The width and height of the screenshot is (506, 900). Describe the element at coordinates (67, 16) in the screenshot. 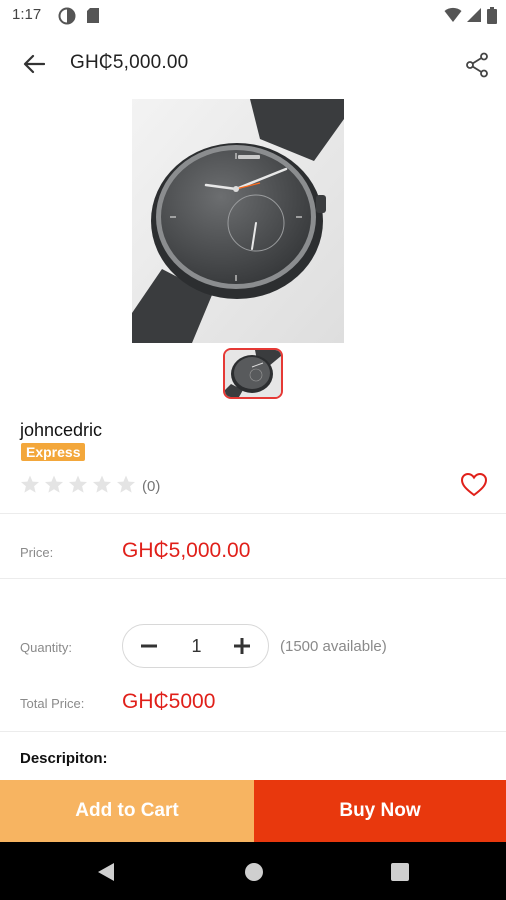

I see `data-saver-icon` at that location.